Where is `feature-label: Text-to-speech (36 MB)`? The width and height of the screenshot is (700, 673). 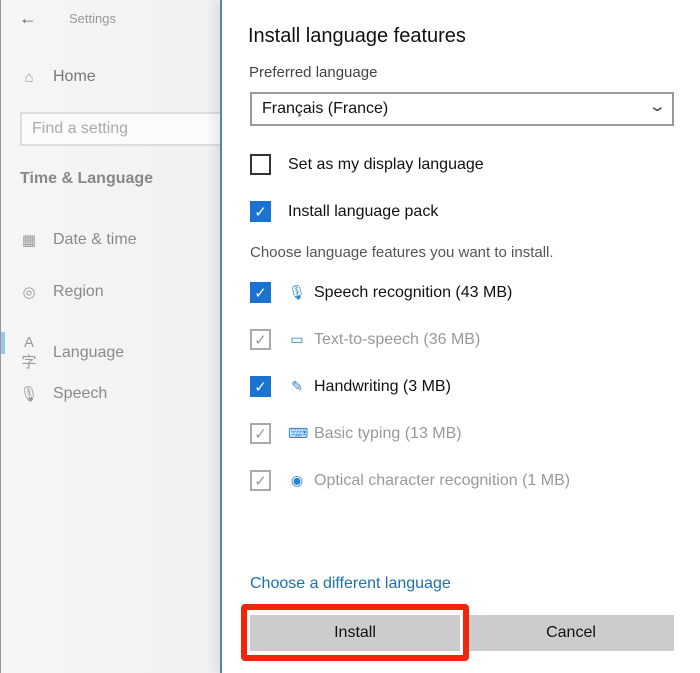
feature-label: Text-to-speech (36 MB) is located at coordinates (397, 339).